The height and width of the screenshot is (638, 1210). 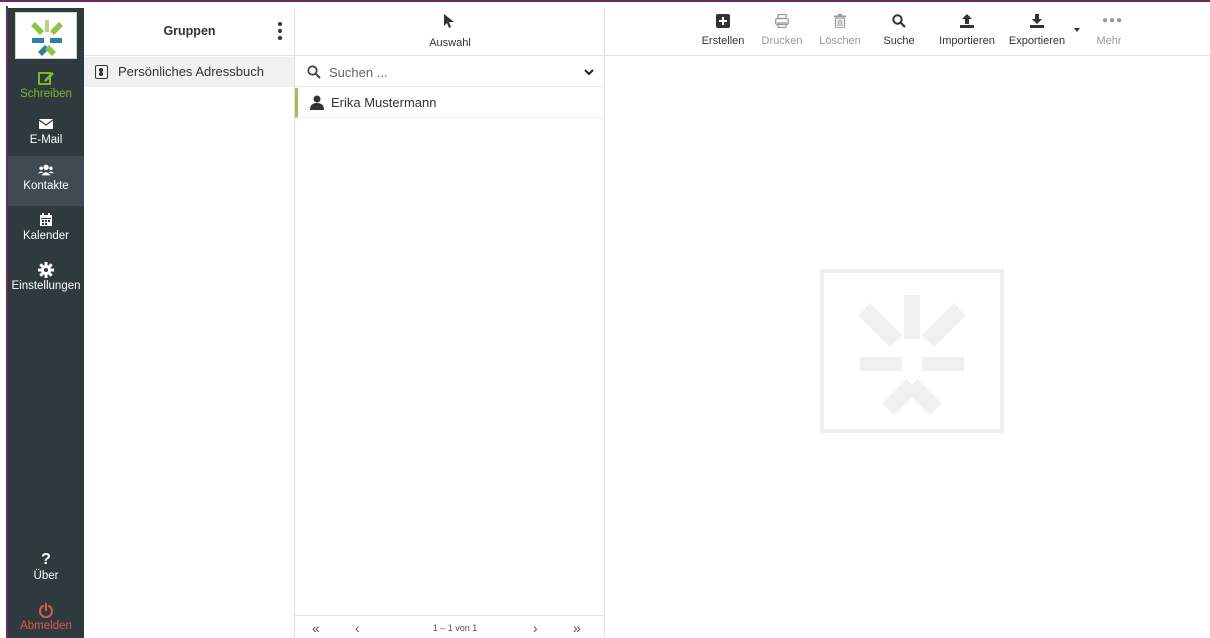 I want to click on nav-calendar: Kalender, so click(x=46, y=231).